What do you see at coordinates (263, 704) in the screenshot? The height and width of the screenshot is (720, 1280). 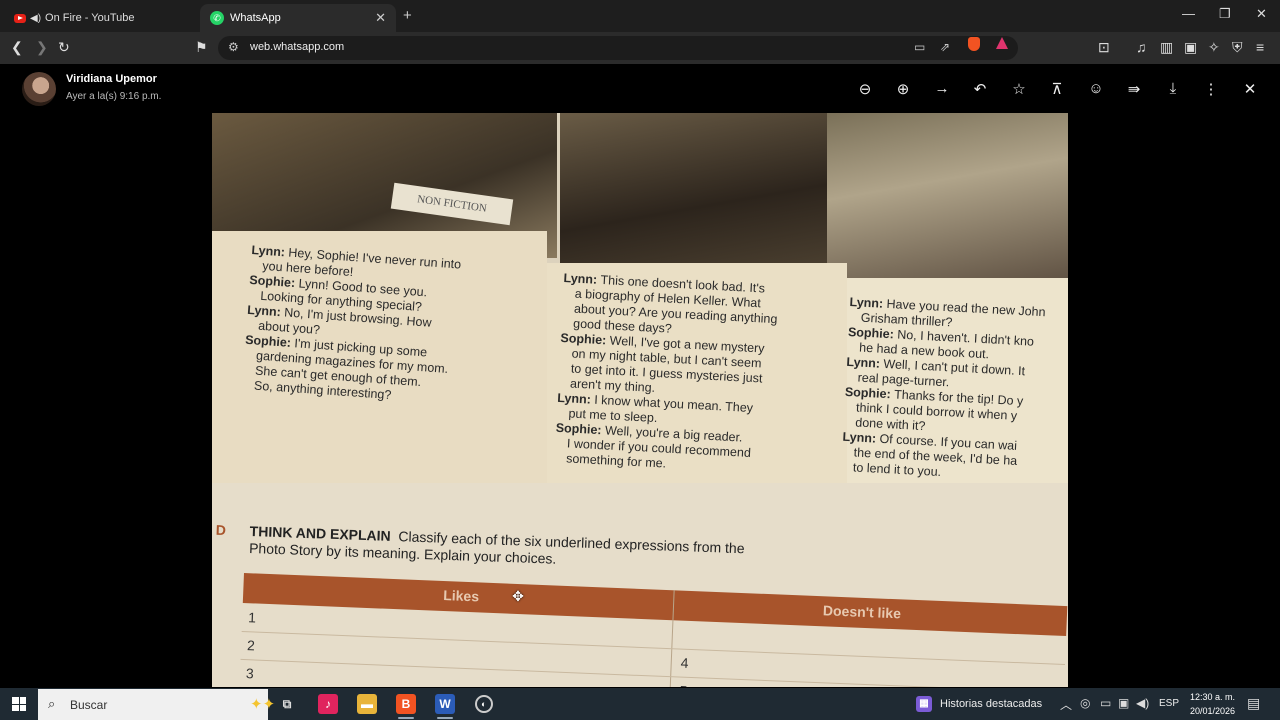 I see `sparkle-icon: ✦✦` at bounding box center [263, 704].